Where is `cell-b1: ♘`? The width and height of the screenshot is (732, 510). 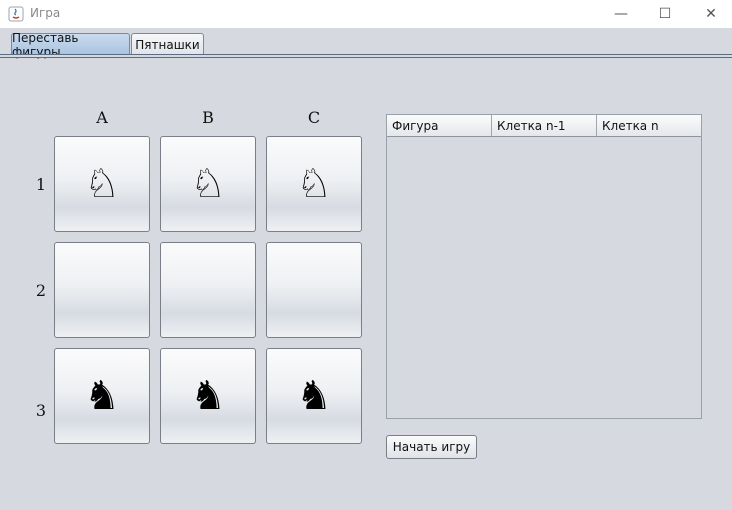 cell-b1: ♘ is located at coordinates (208, 184).